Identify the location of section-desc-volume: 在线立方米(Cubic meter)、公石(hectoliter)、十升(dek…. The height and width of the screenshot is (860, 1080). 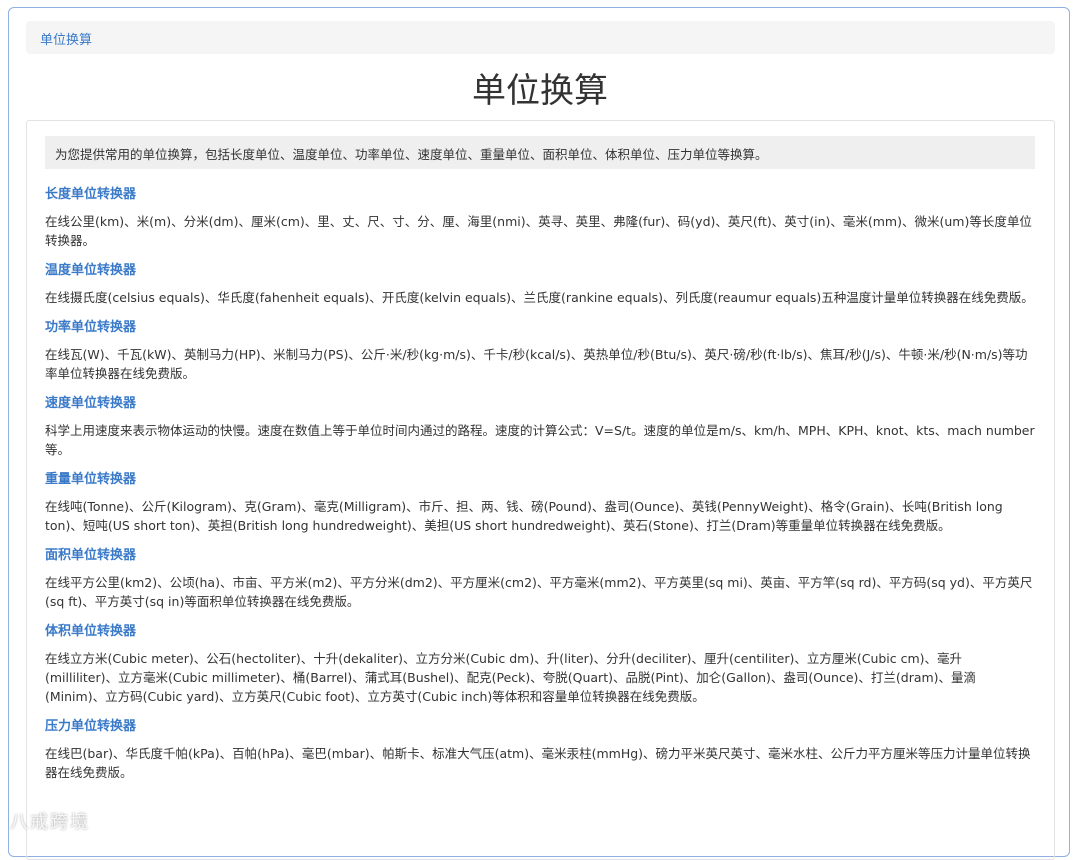
(511, 677).